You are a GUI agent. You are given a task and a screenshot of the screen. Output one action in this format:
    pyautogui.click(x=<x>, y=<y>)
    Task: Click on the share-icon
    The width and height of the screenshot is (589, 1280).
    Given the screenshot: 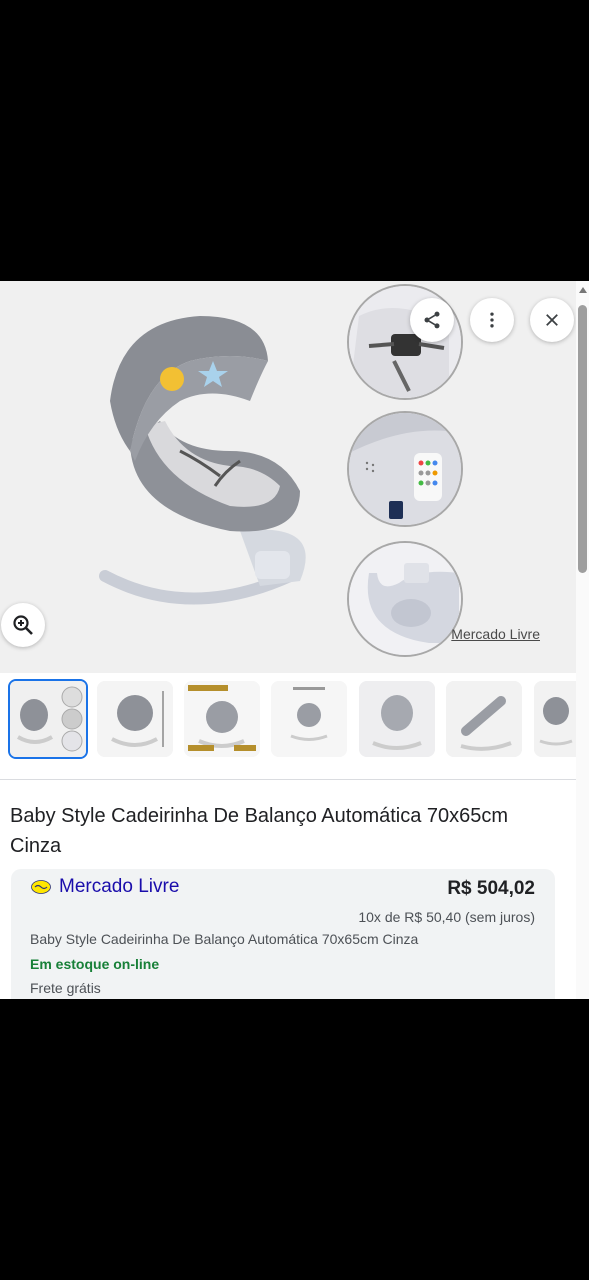 What is the action you would take?
    pyautogui.click(x=432, y=320)
    